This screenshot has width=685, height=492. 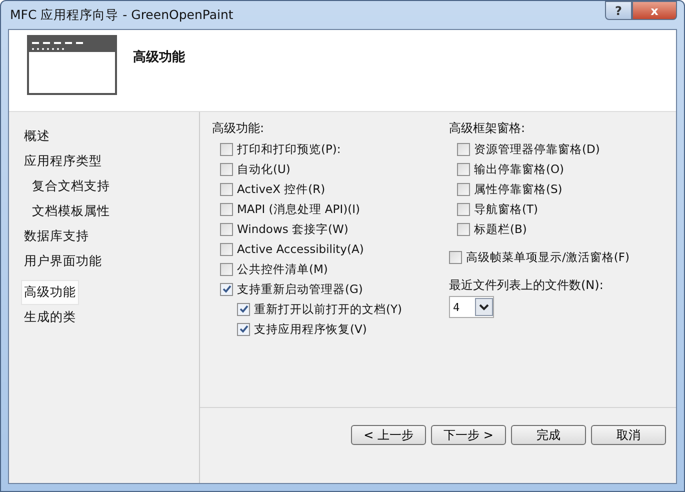 What do you see at coordinates (37, 136) in the screenshot?
I see `nav-item: 概述` at bounding box center [37, 136].